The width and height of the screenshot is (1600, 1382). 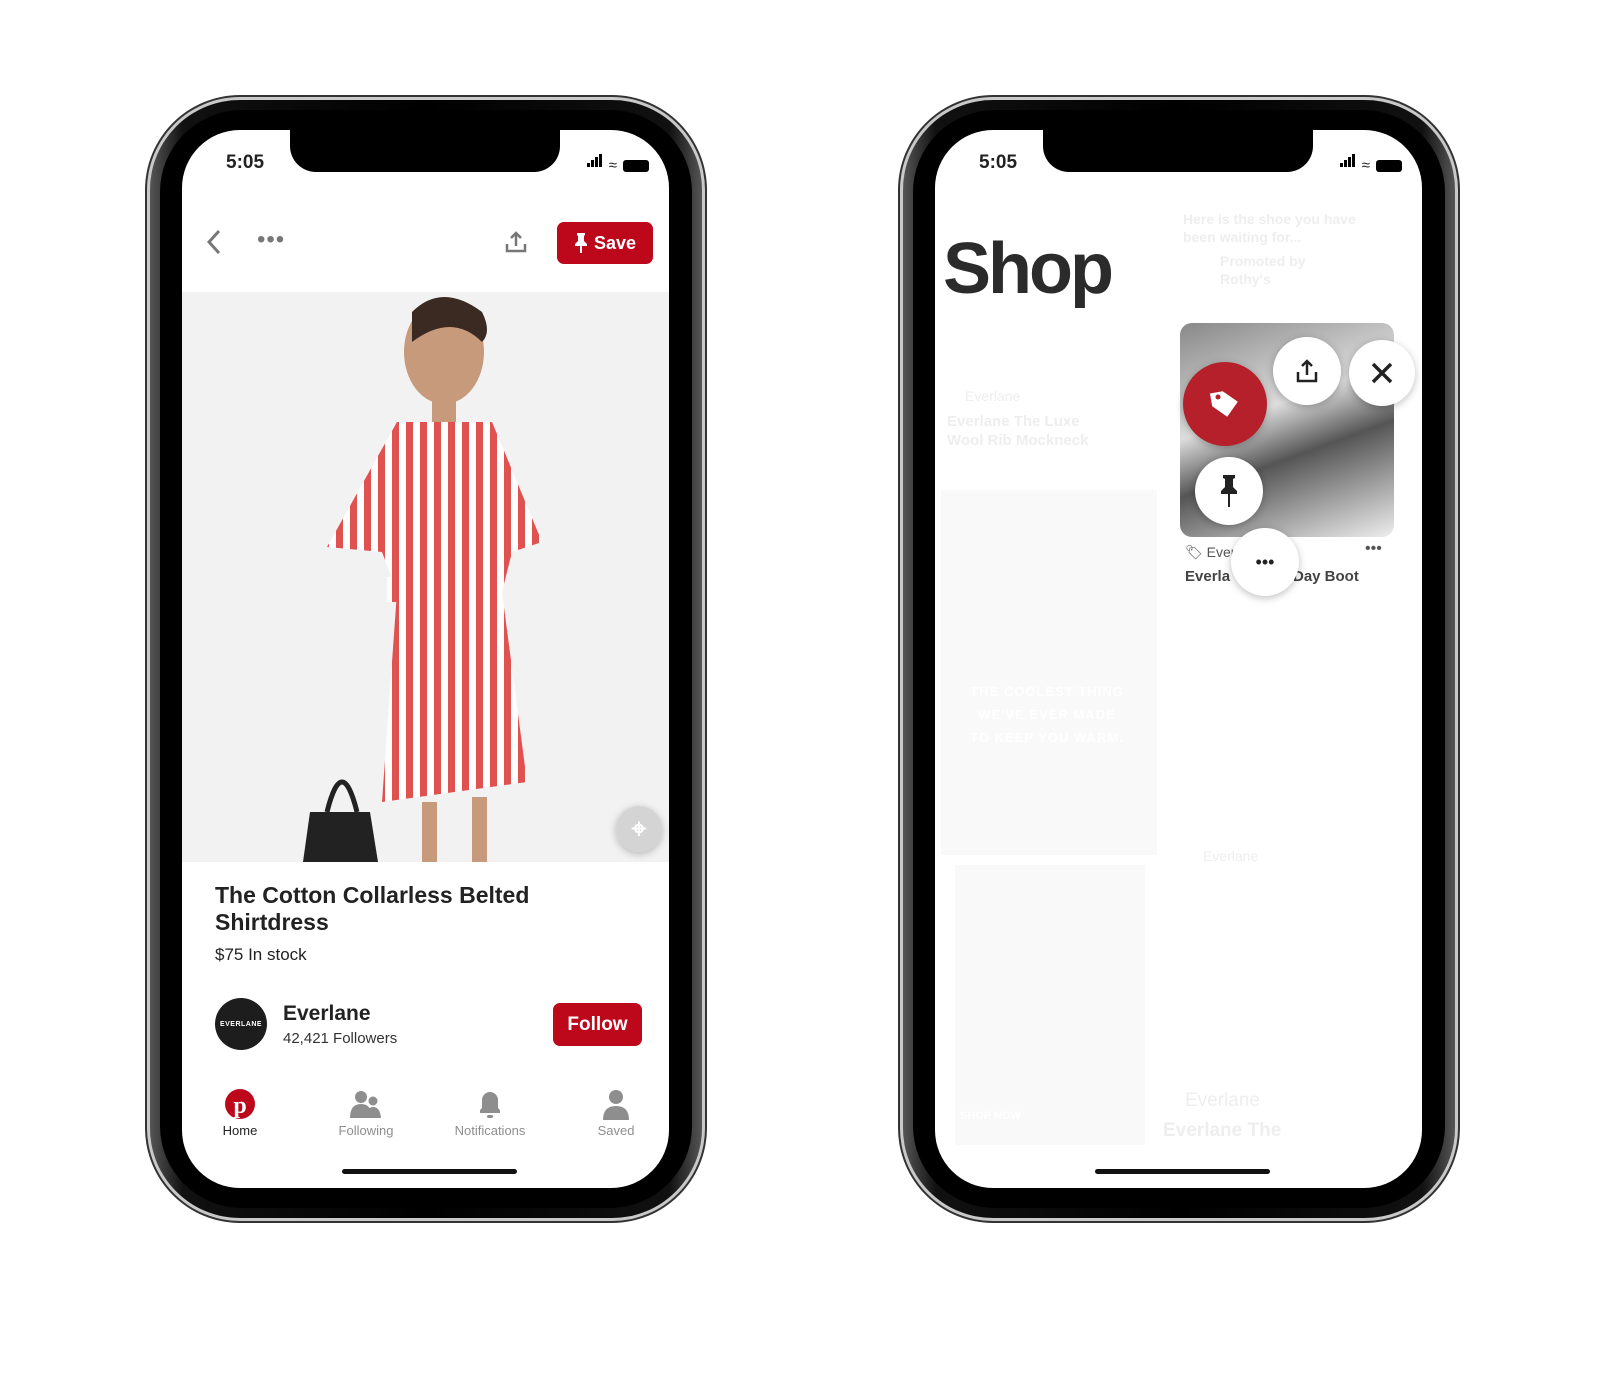 I want to click on nav-saved: Saved, so click(x=616, y=1113).